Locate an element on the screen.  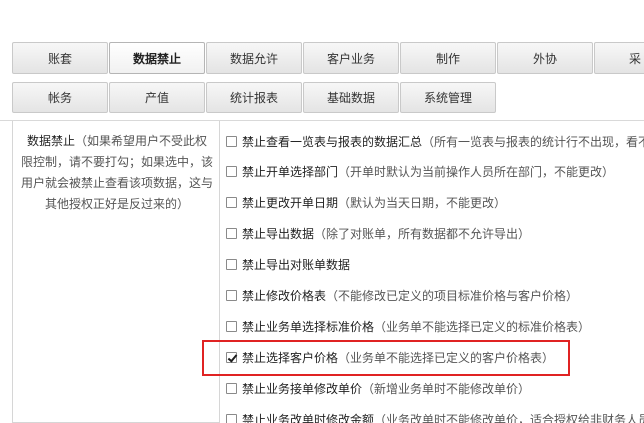
tab-system-management: 系统管理 is located at coordinates (448, 97).